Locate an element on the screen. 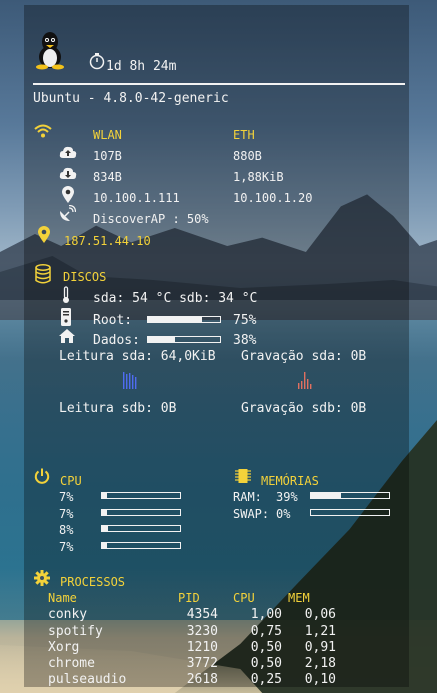 Image resolution: width=437 pixels, height=693 pixels. process-pid: 1210 is located at coordinates (202, 647).